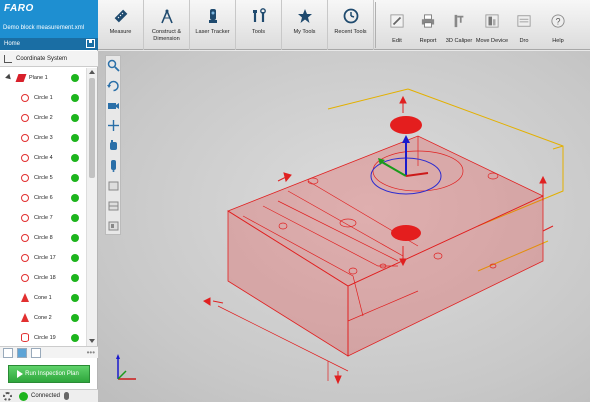 The width and height of the screenshot is (590, 402). I want to click on tree-item-cone-1: Cone 1, so click(43, 298).